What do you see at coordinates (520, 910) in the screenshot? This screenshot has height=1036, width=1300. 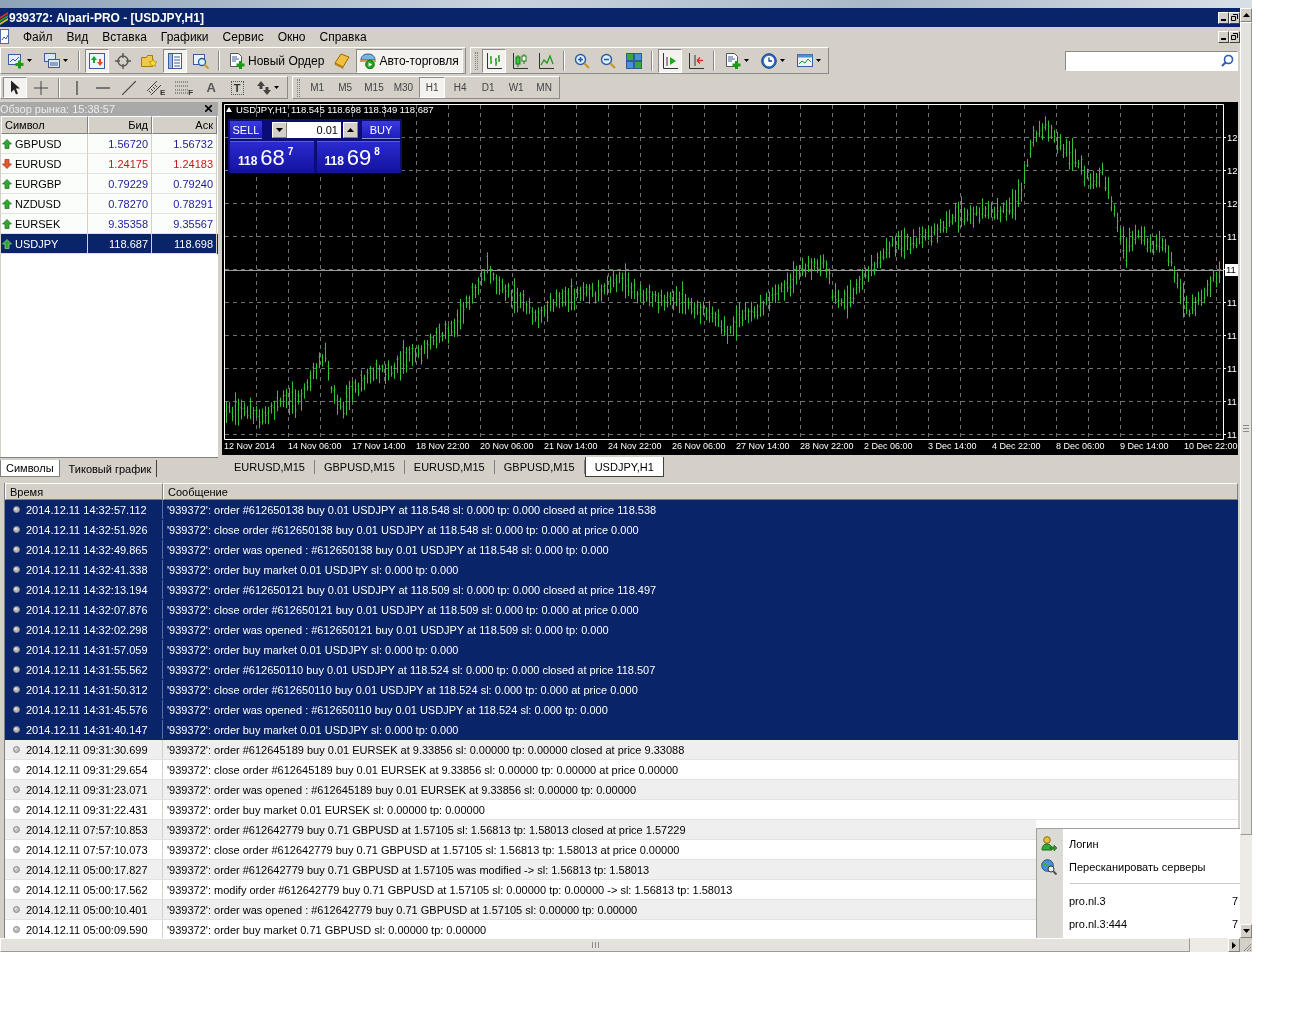 I see `log-row: 2014.12.11 05:00:10.401 '939372': order was opened : #612642779 buy 0.71 GBPUSD at 1.57105 sl: 0.00000 tp: 0.00000` at bounding box center [520, 910].